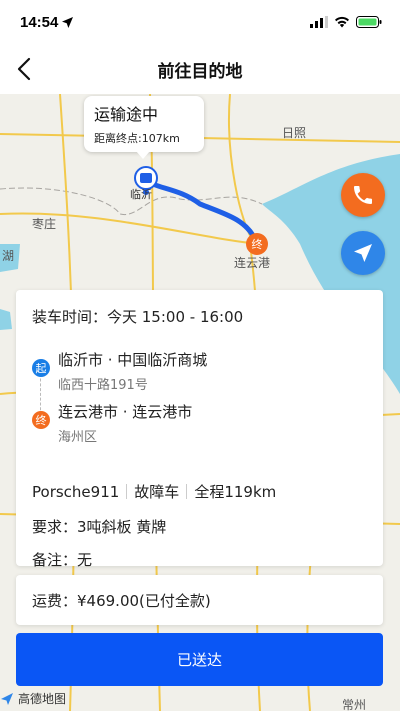 This screenshot has height=711, width=400. What do you see at coordinates (200, 210) in the screenshot?
I see `route-line` at bounding box center [200, 210].